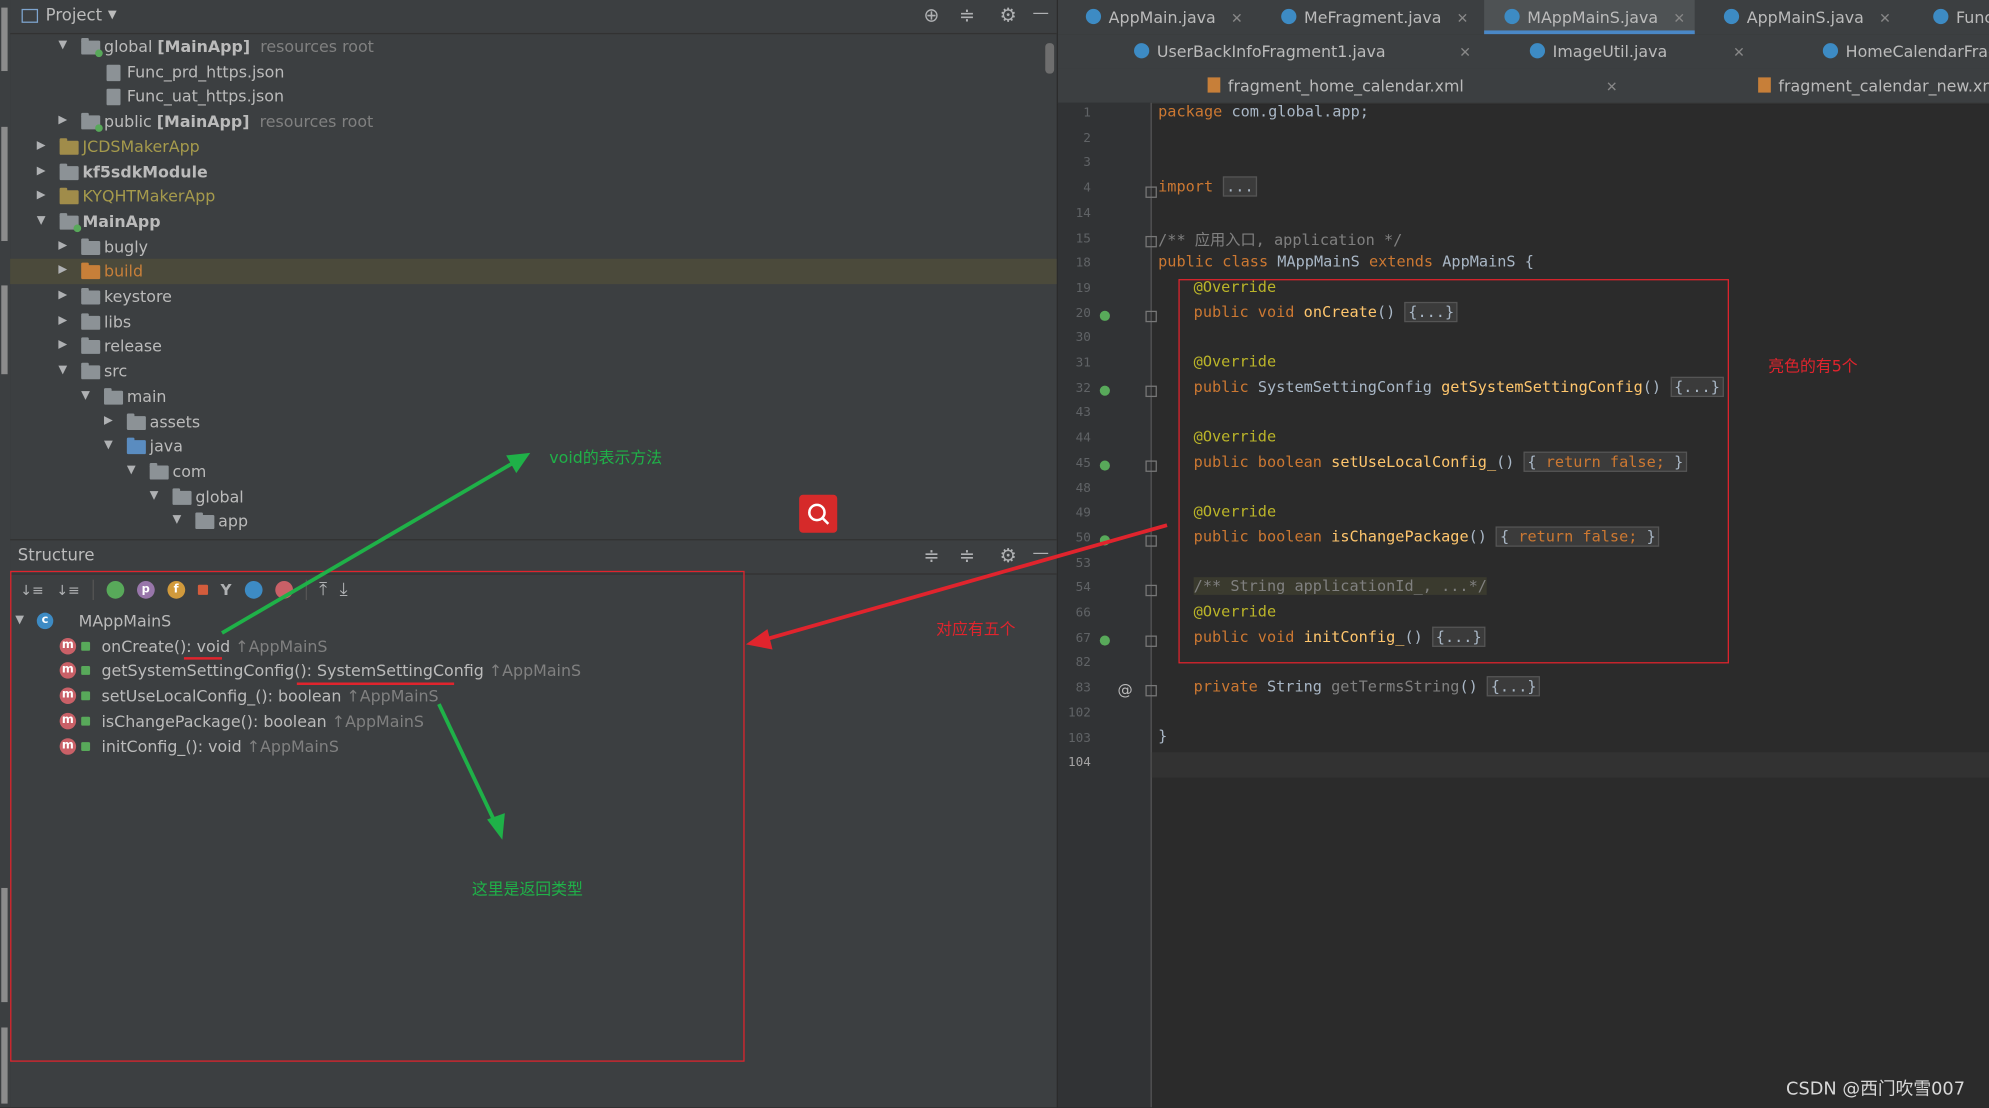 Image resolution: width=1989 pixels, height=1108 pixels. What do you see at coordinates (527, 889) in the screenshot?
I see `return-type-note: 这里是返回类型` at bounding box center [527, 889].